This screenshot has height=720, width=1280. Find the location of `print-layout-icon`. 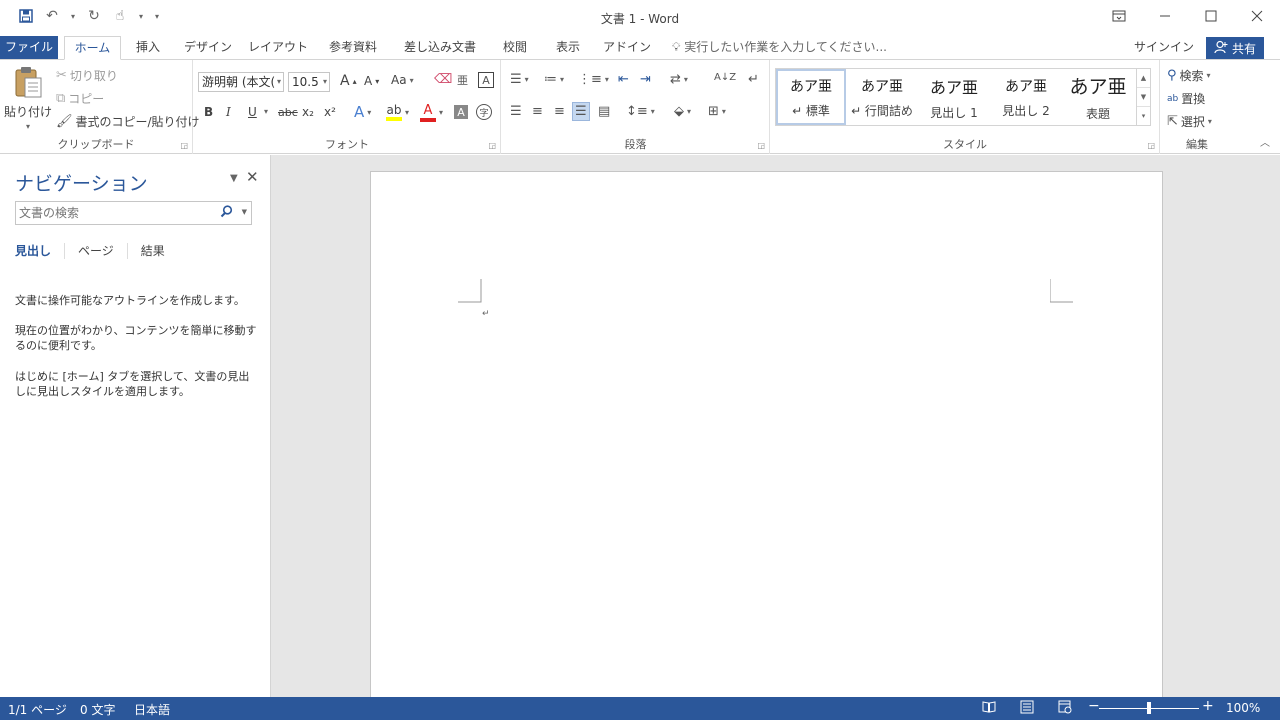

print-layout-icon is located at coordinates (1027, 708).